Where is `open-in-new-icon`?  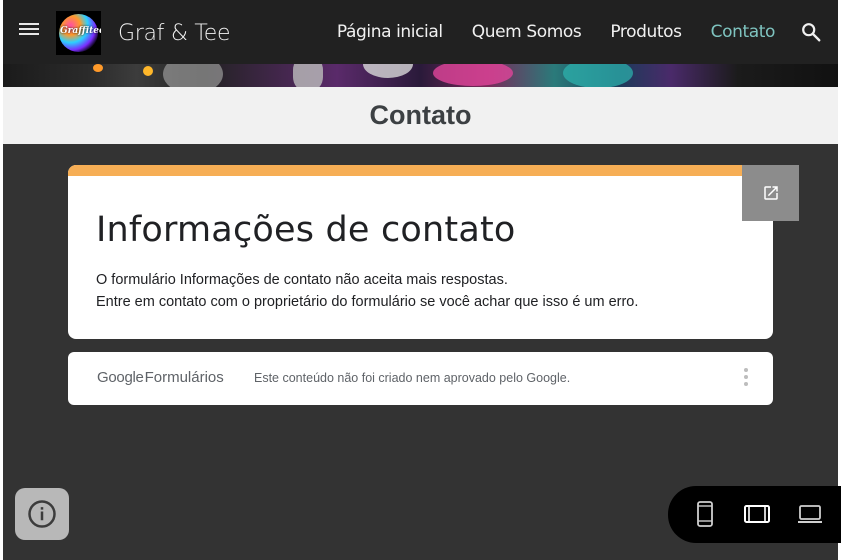
open-in-new-icon is located at coordinates (770, 193).